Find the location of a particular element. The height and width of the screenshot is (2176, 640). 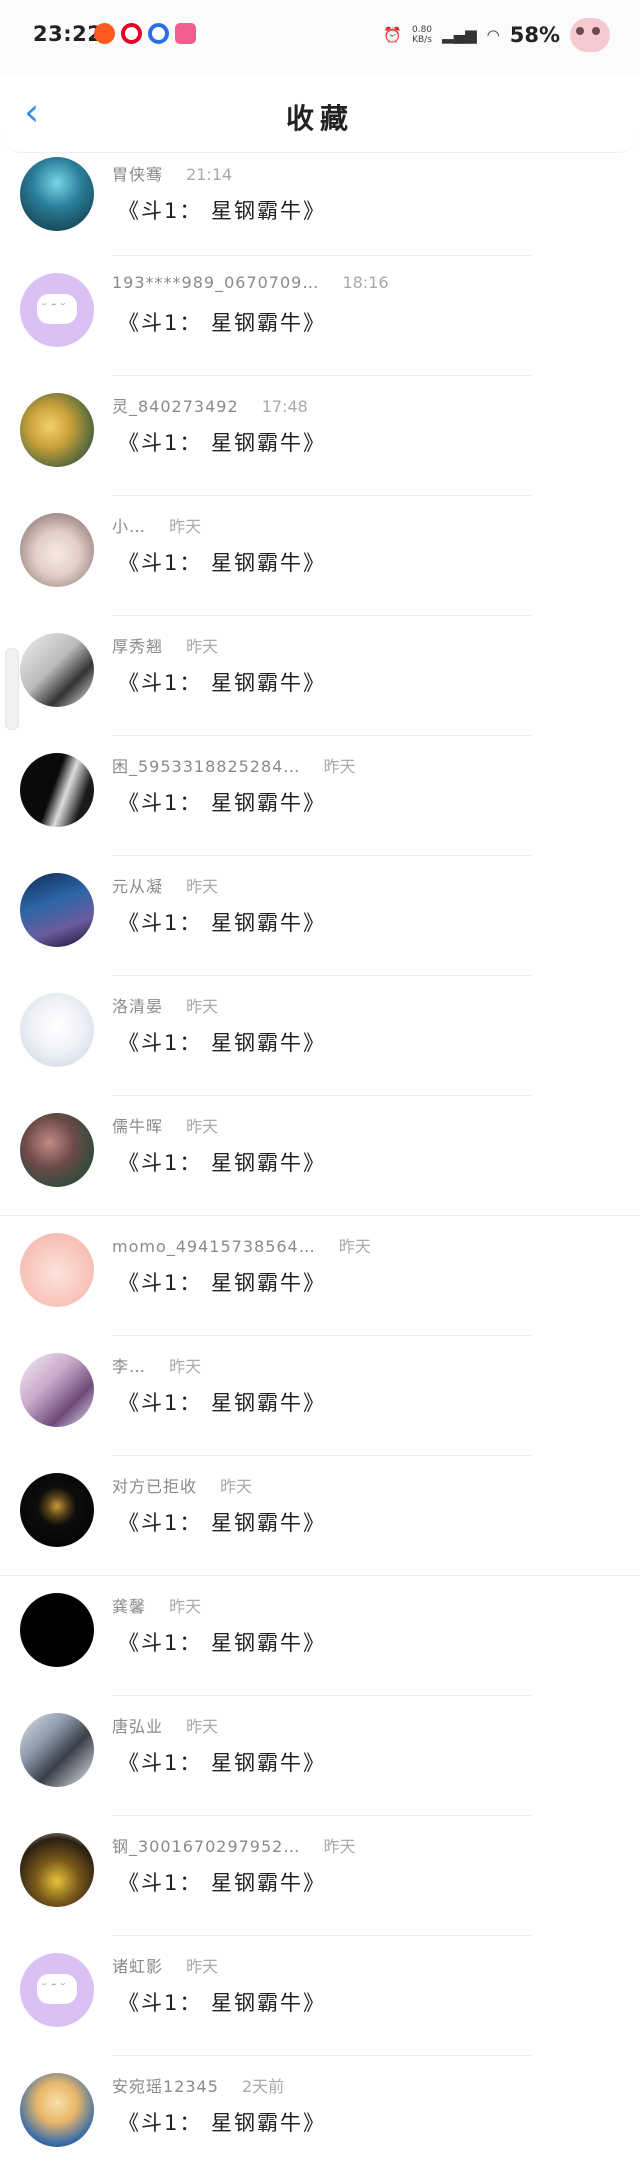

user-name: 胃侠骞 is located at coordinates (138, 174).